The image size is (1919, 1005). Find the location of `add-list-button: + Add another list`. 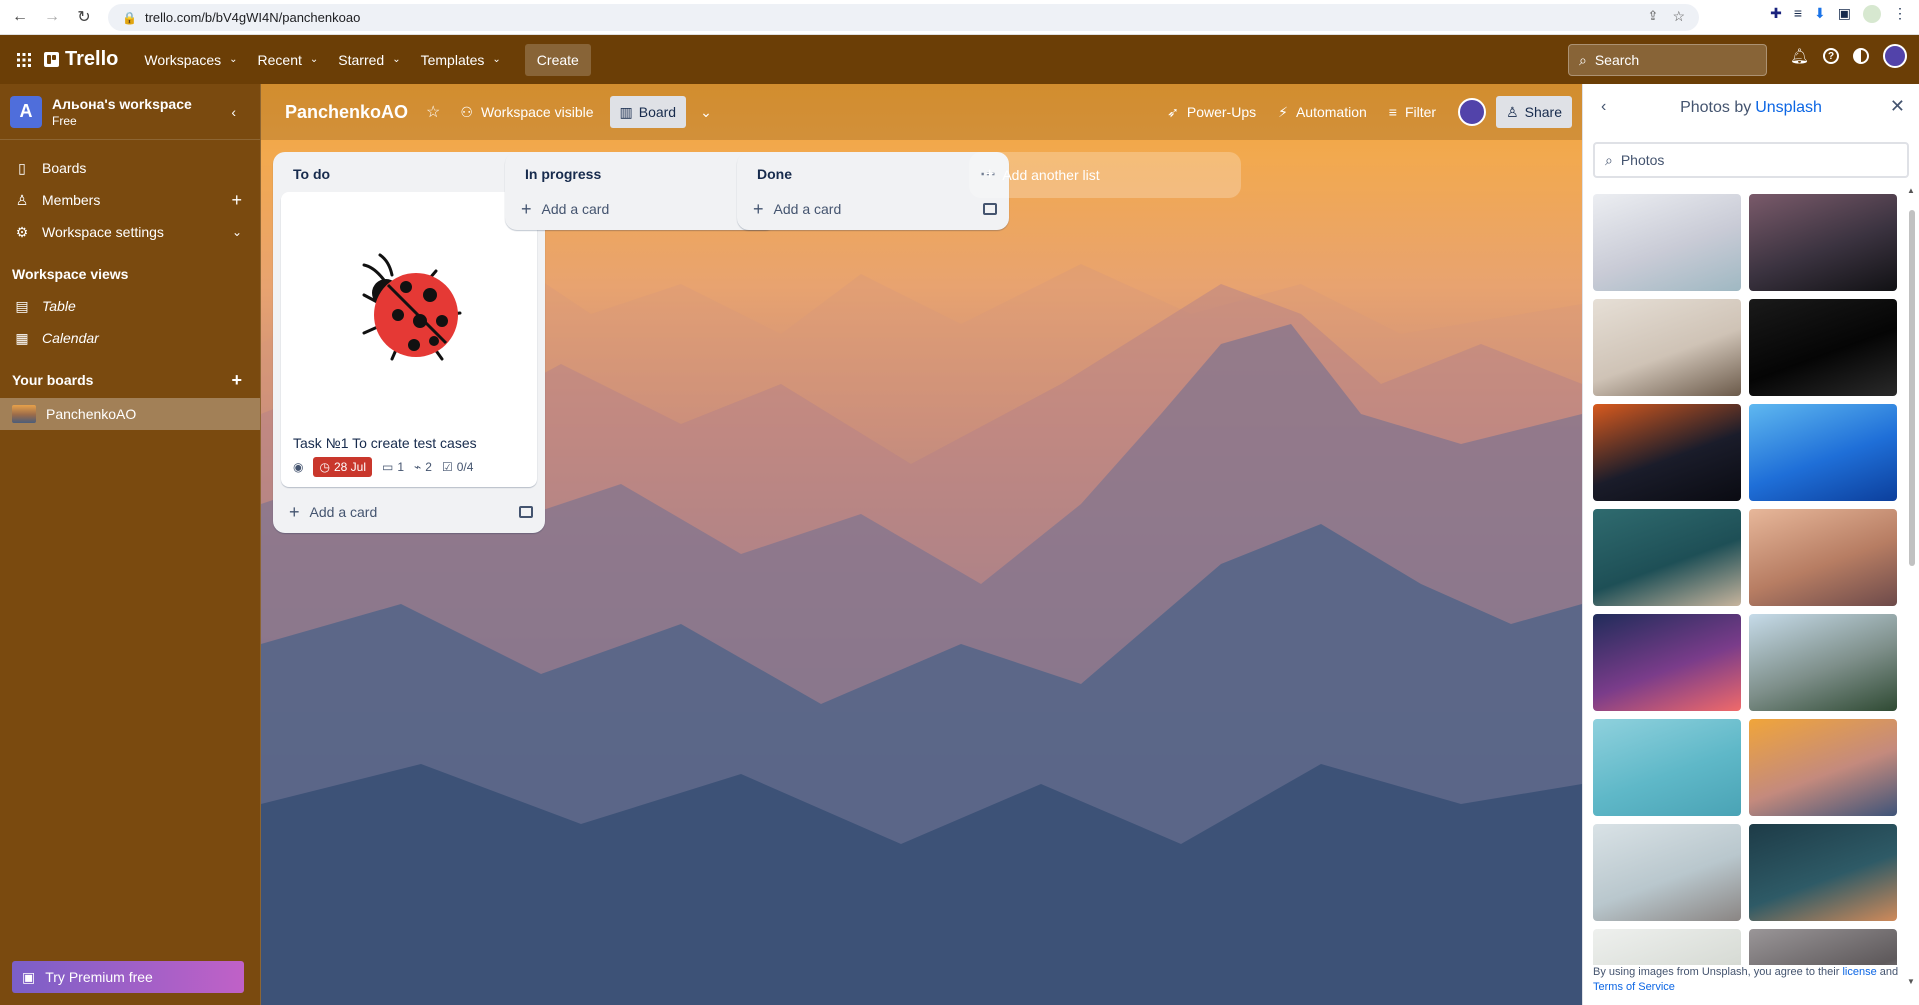

add-list-button: + Add another list is located at coordinates (1105, 175).